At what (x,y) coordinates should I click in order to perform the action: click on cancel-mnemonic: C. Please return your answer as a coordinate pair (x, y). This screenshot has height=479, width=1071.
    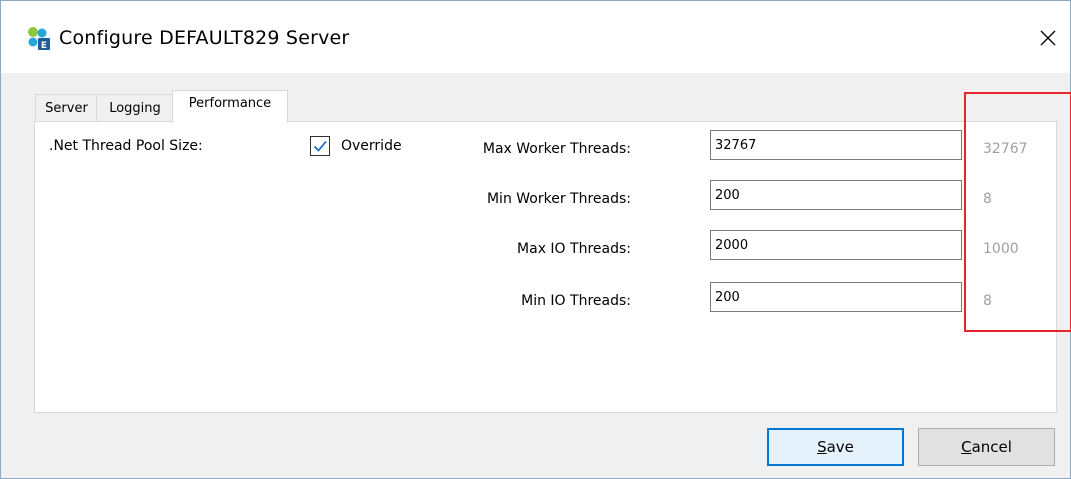
    Looking at the image, I should click on (966, 447).